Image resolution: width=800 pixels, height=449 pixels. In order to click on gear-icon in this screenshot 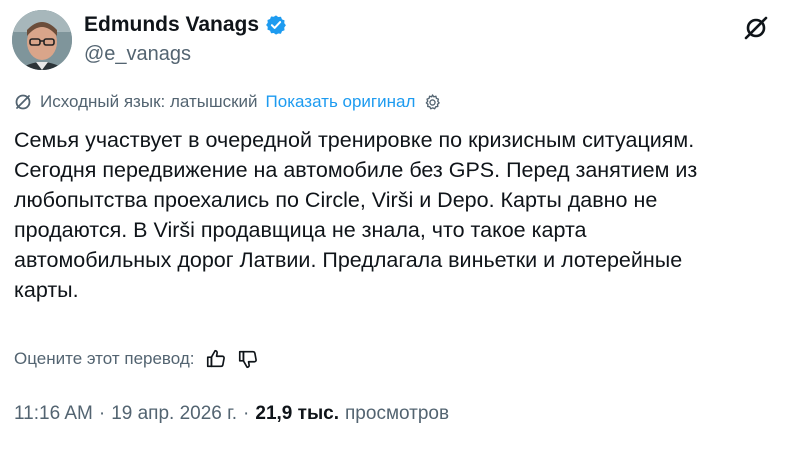, I will do `click(432, 102)`.